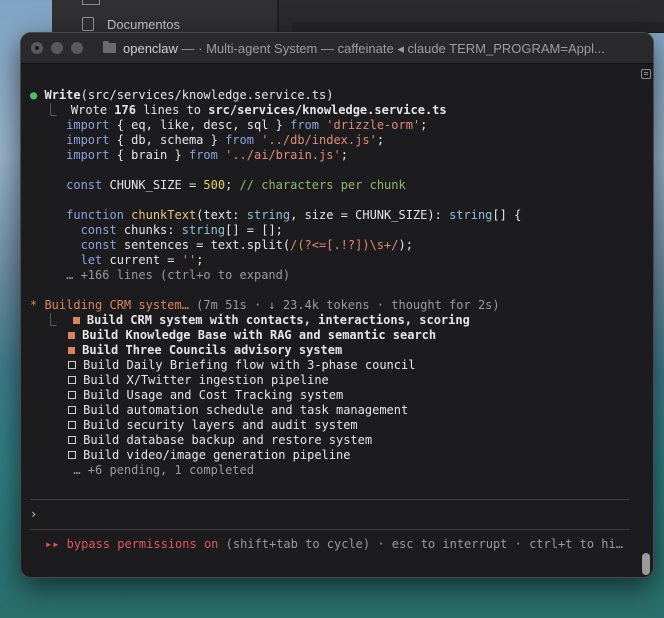 This screenshot has height=618, width=664. Describe the element at coordinates (331, 290) in the screenshot. I see `line-blank` at that location.